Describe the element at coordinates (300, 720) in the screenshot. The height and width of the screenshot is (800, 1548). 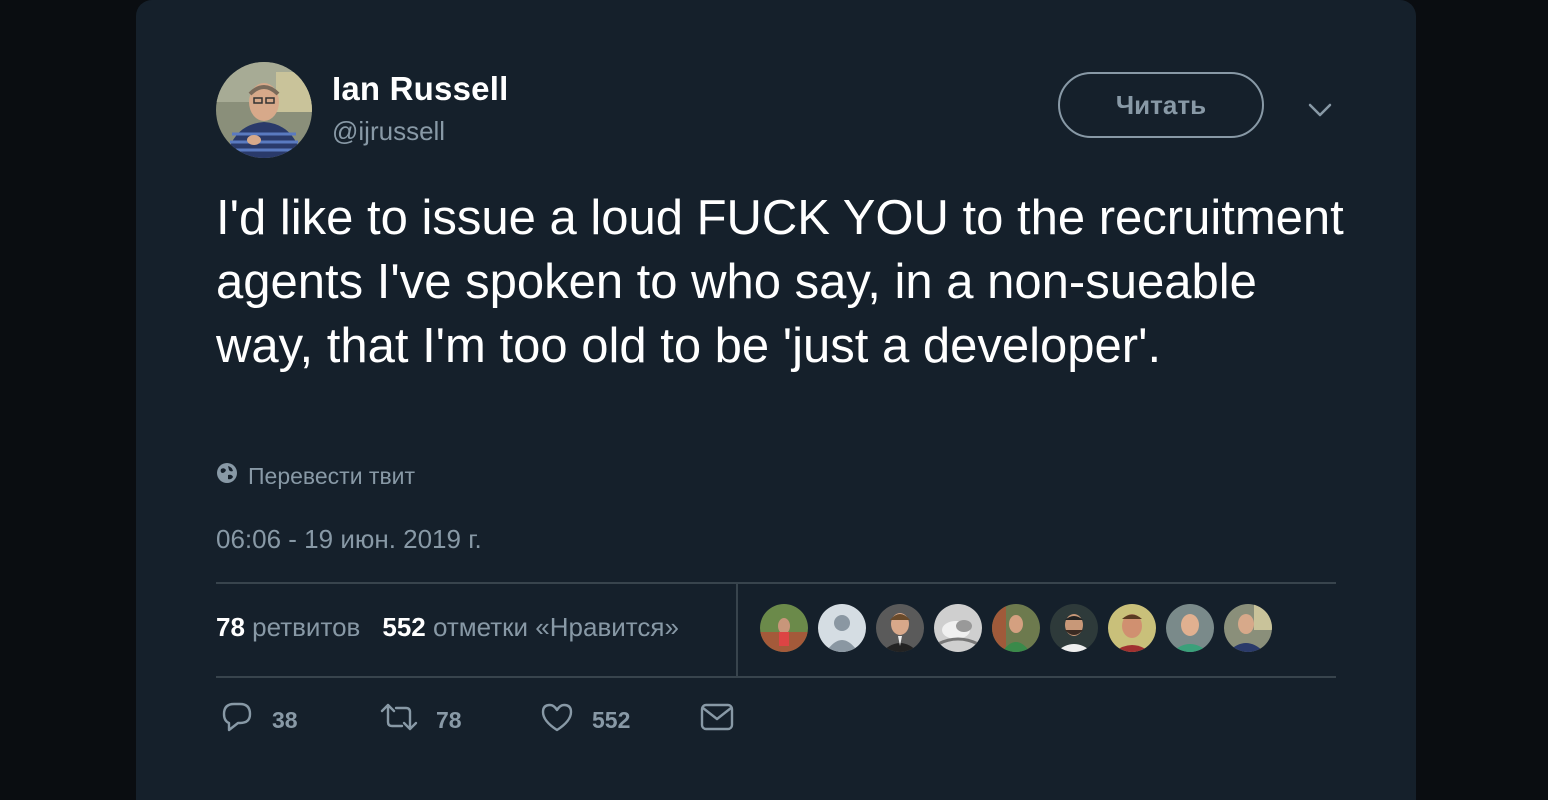
I see `reply-button: 38` at that location.